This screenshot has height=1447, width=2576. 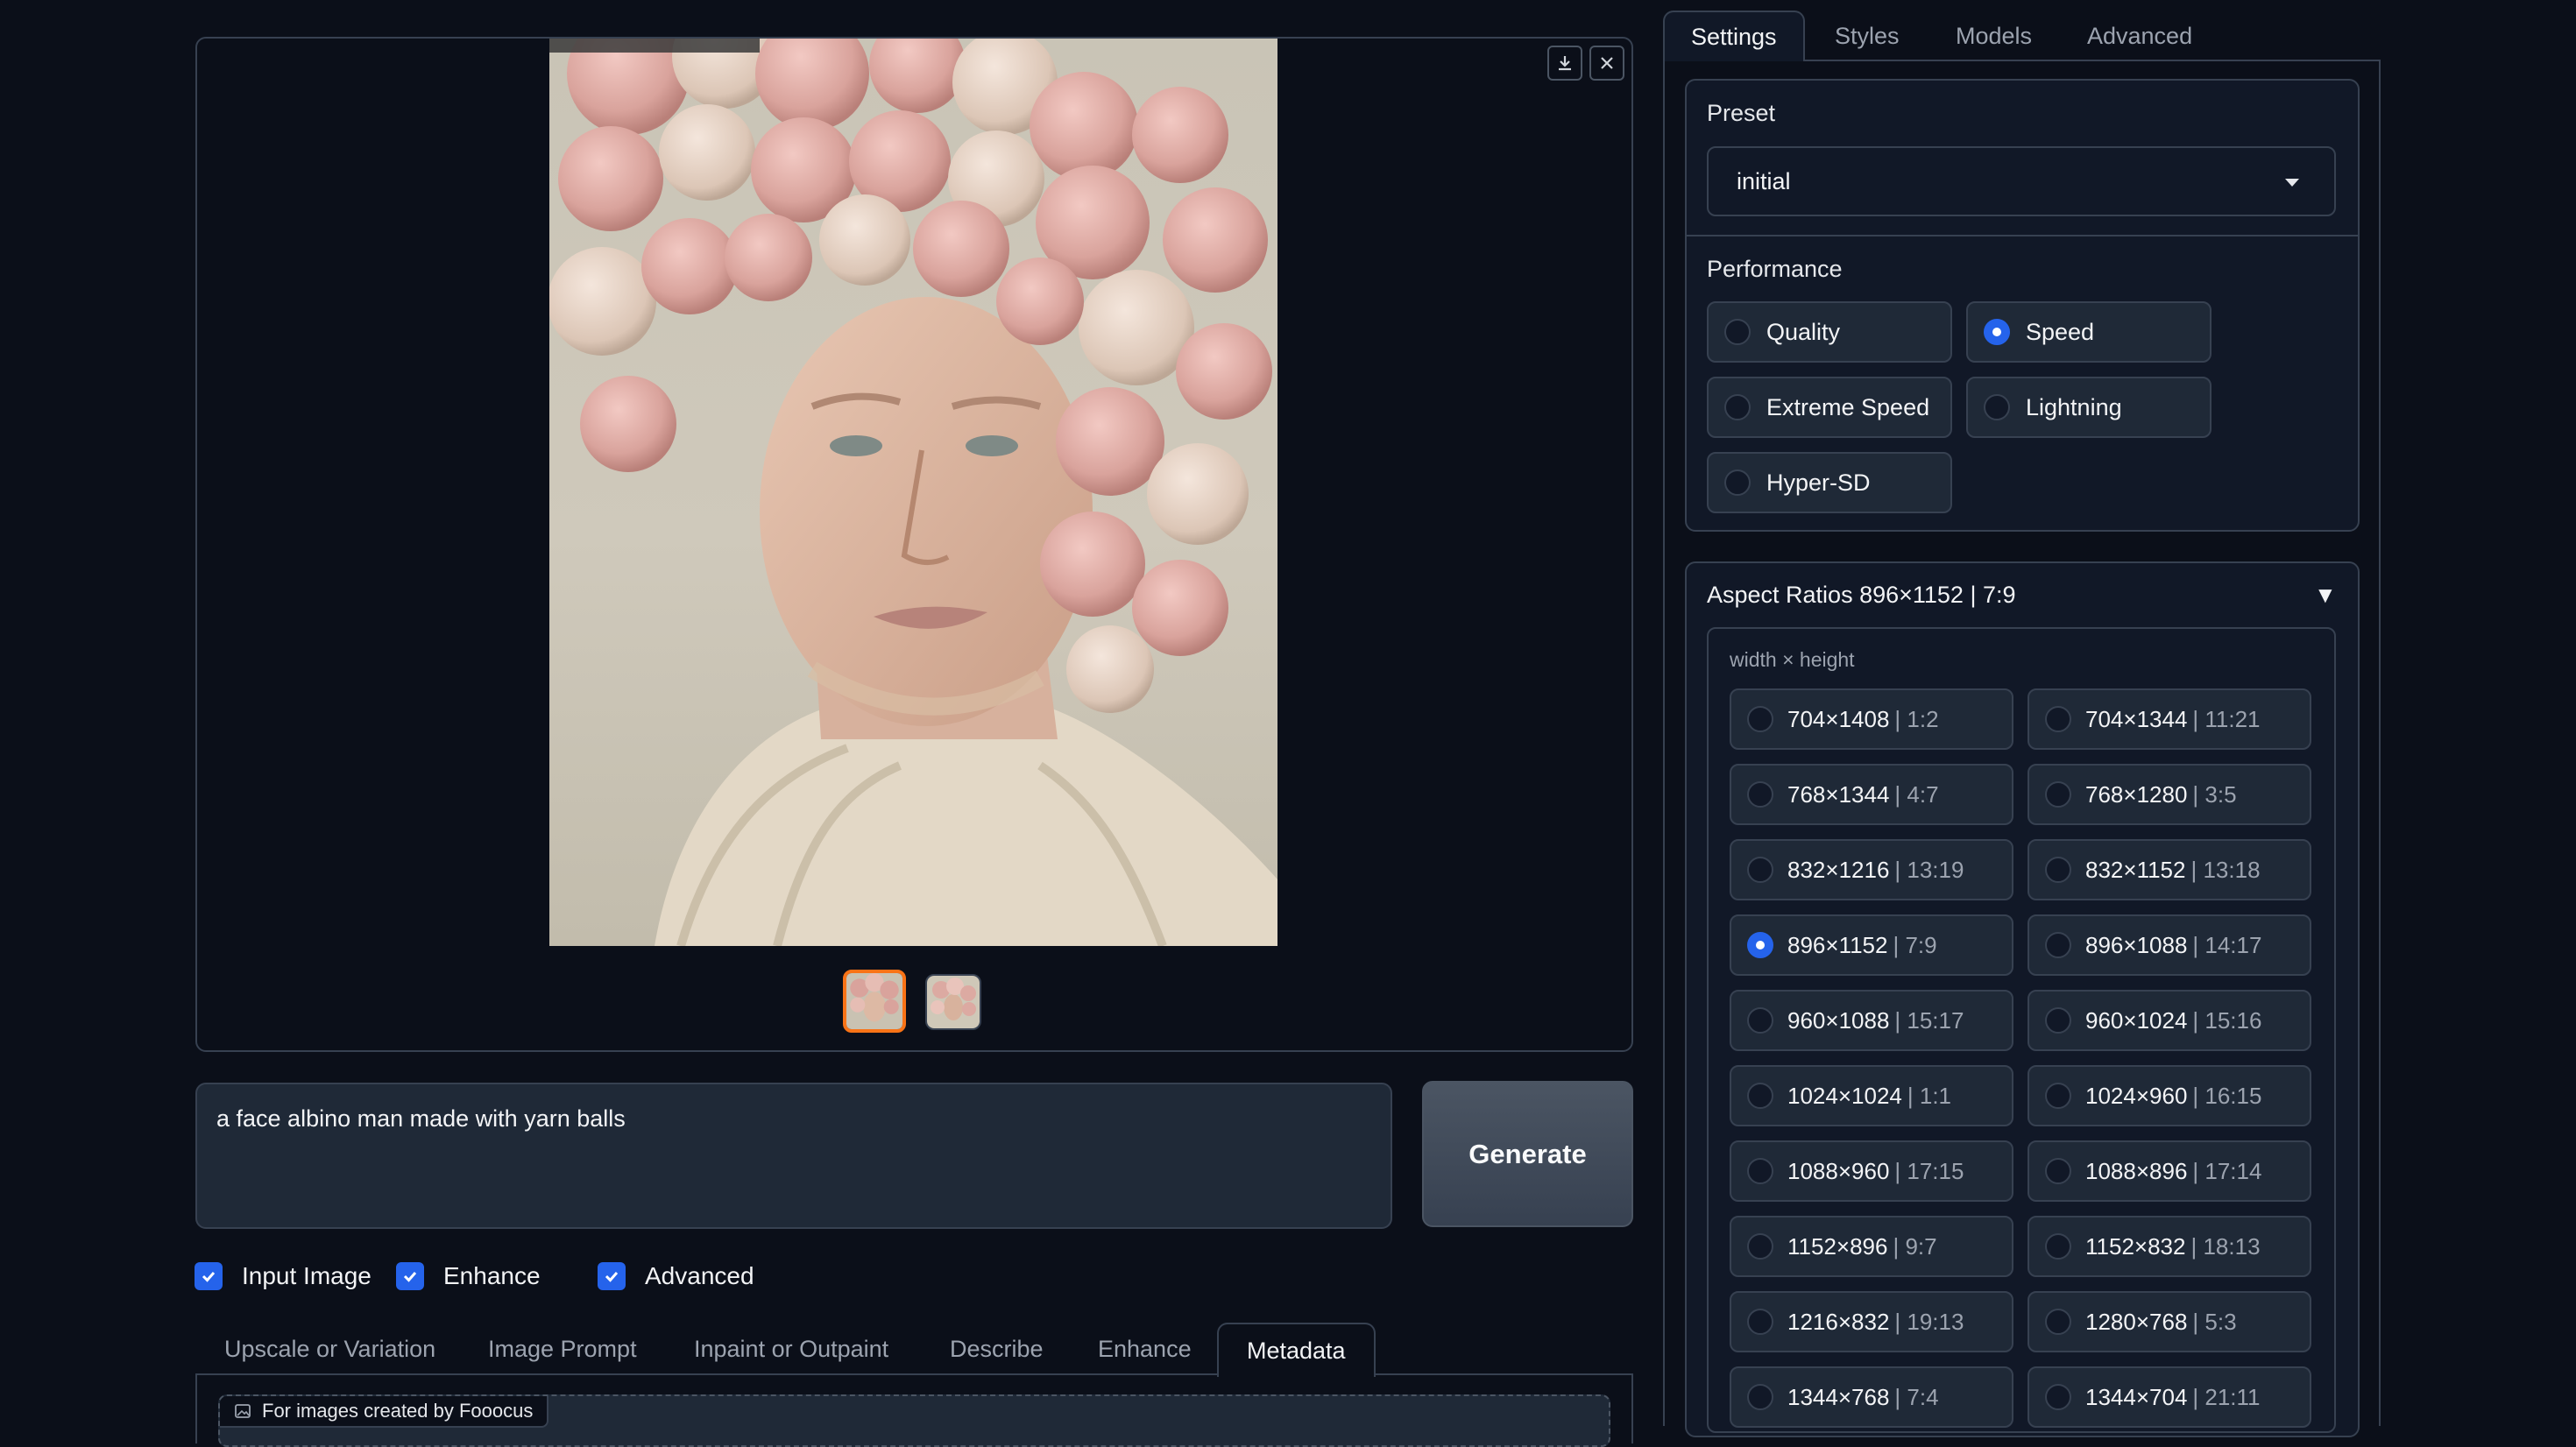 I want to click on aspect-ratio-text: | 17:14, so click(x=2227, y=1170).